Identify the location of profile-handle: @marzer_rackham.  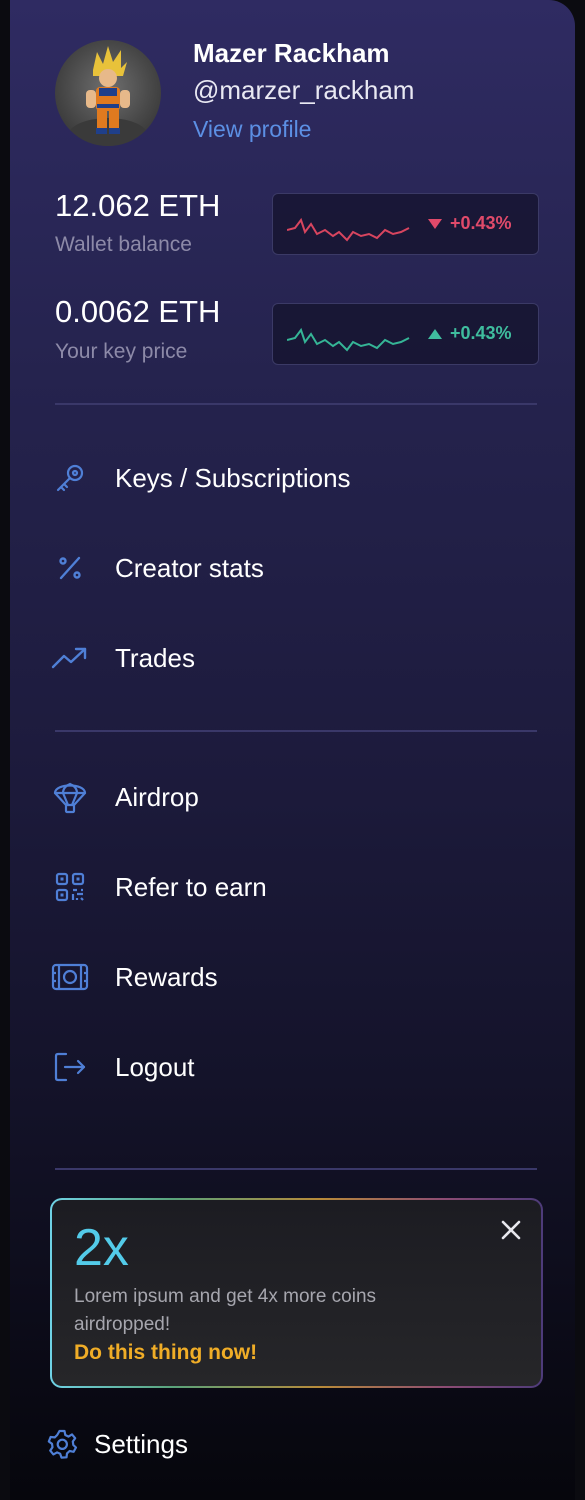
(304, 90).